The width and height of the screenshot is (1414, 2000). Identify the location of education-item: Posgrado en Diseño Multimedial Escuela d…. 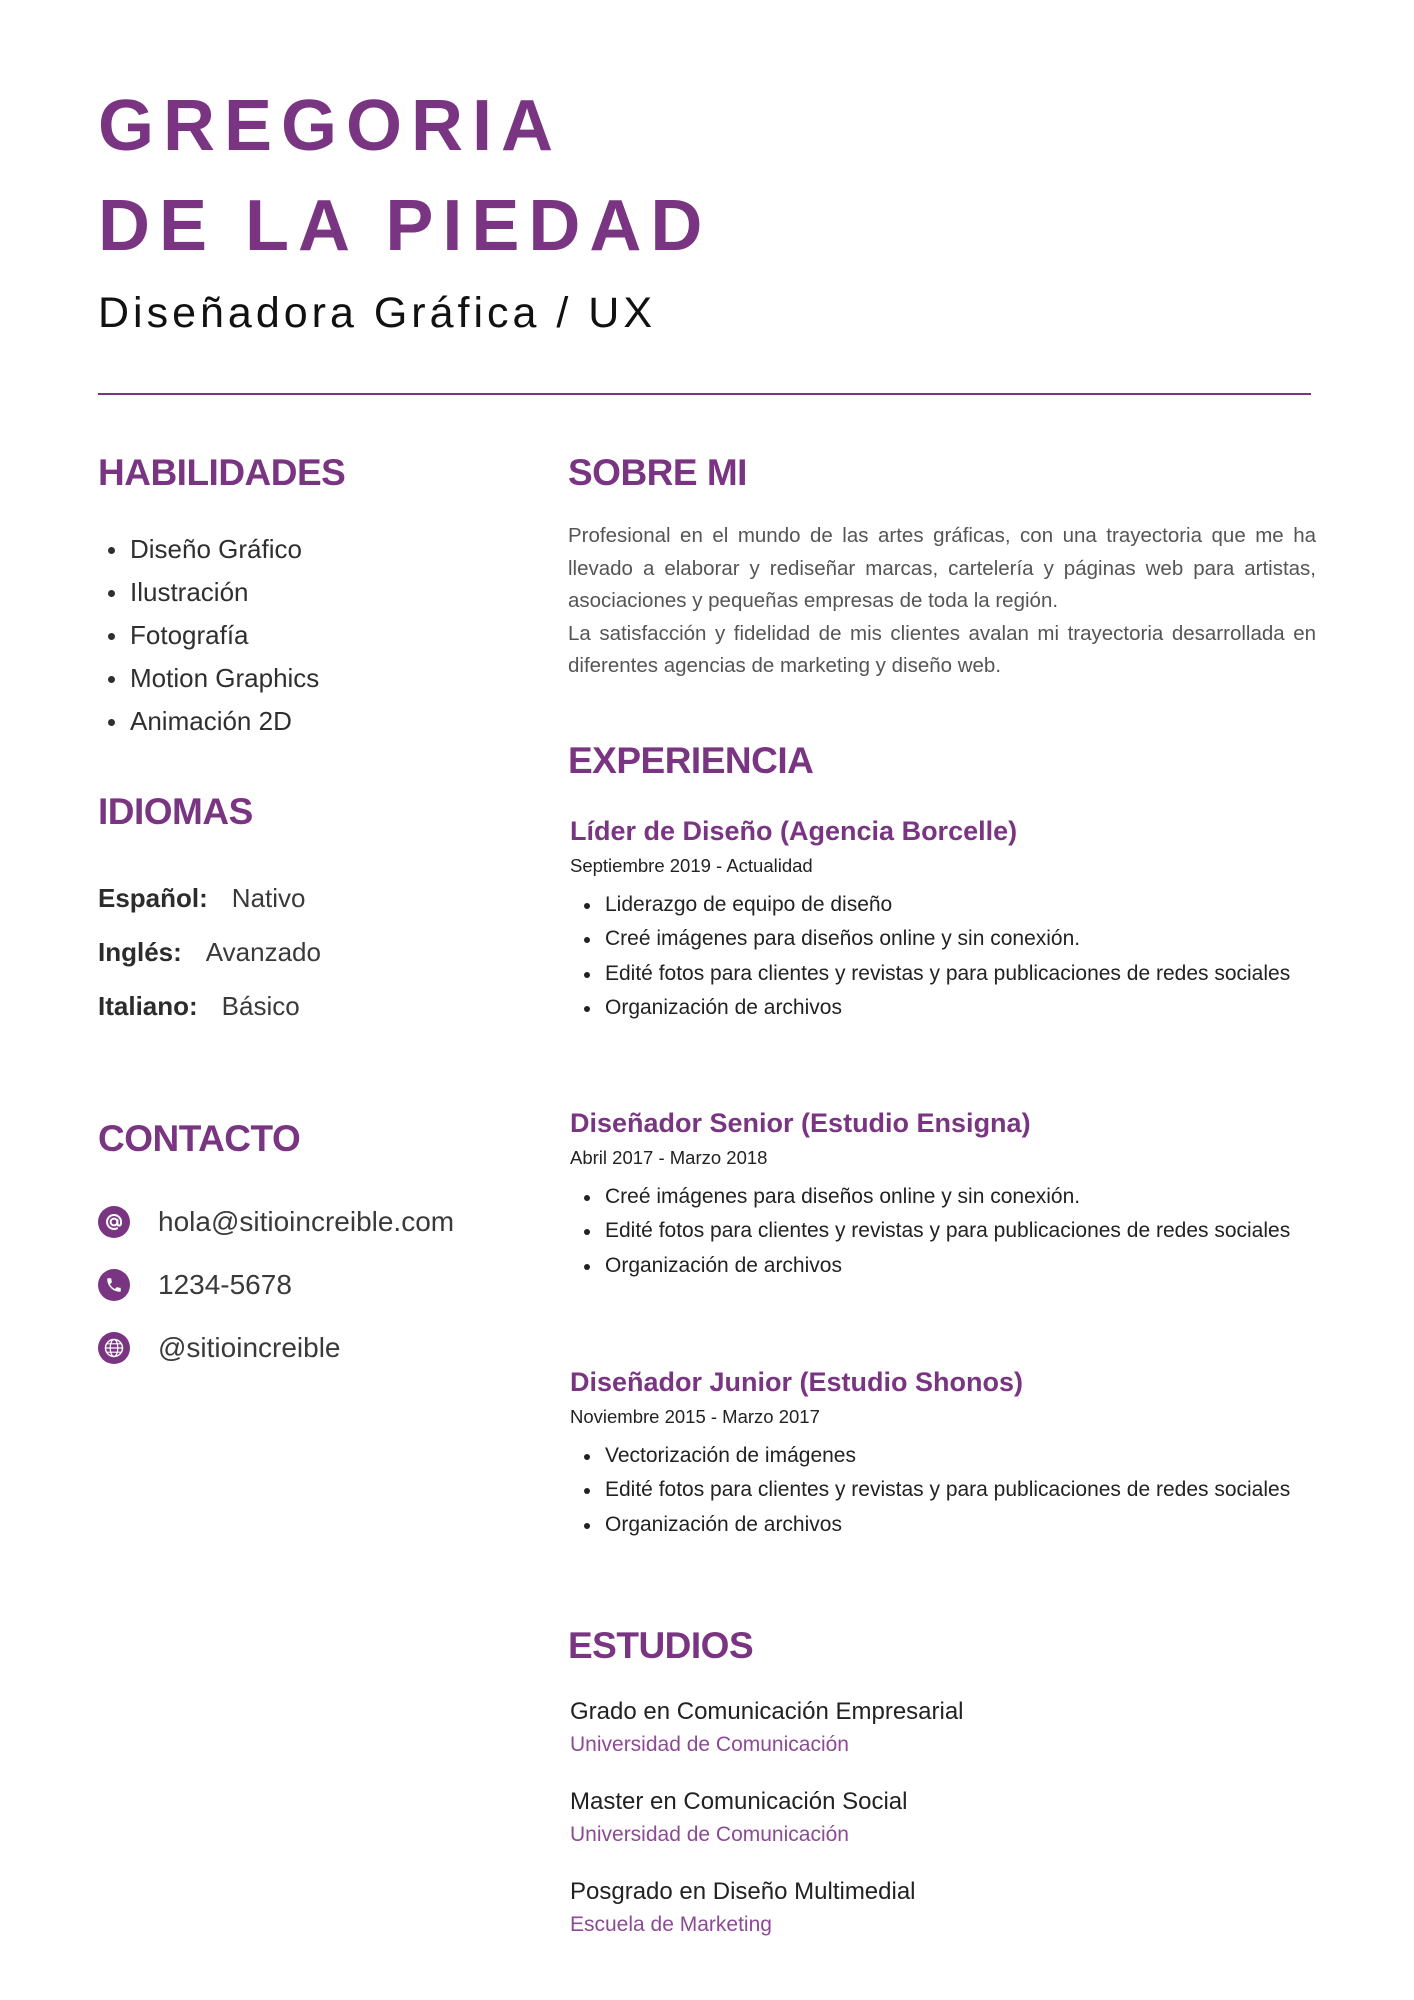
(743, 1907).